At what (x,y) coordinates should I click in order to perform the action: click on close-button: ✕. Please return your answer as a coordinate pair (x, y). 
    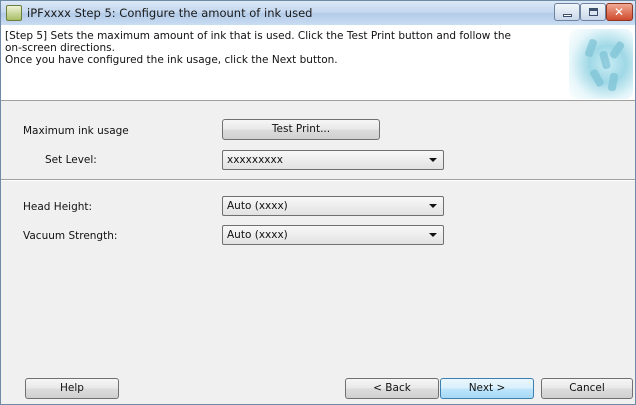
    Looking at the image, I should click on (619, 12).